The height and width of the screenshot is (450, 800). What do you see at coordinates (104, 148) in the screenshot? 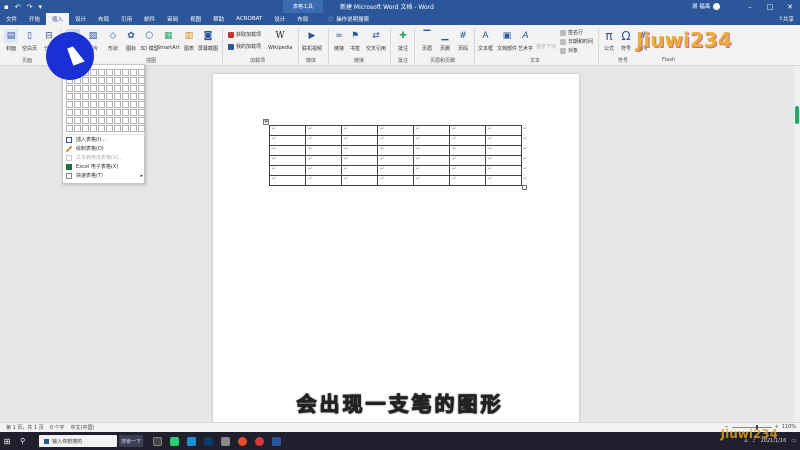
I see `menu-item-draw-table: 绘制表格(D)` at bounding box center [104, 148].